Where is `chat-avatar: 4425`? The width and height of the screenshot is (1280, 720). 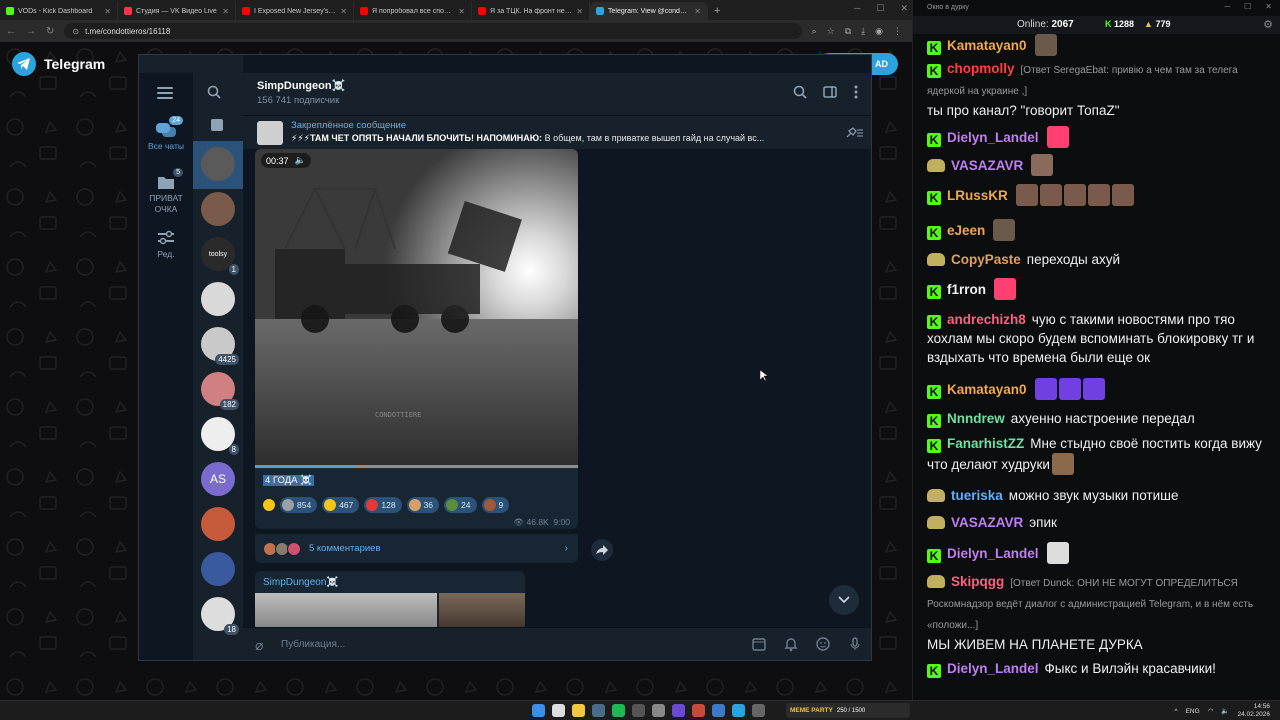
chat-avatar: 4425 is located at coordinates (220, 346).